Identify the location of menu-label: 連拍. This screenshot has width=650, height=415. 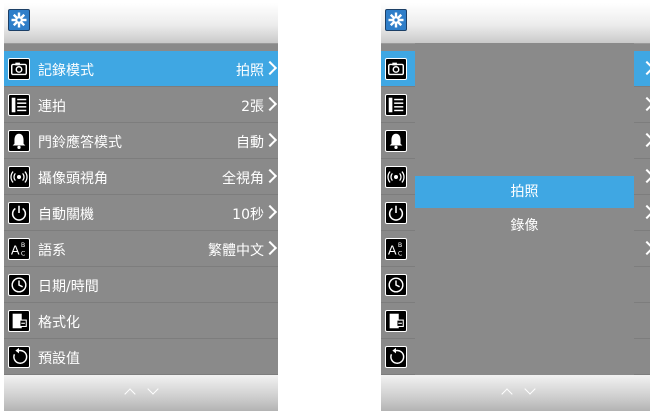
(52, 107).